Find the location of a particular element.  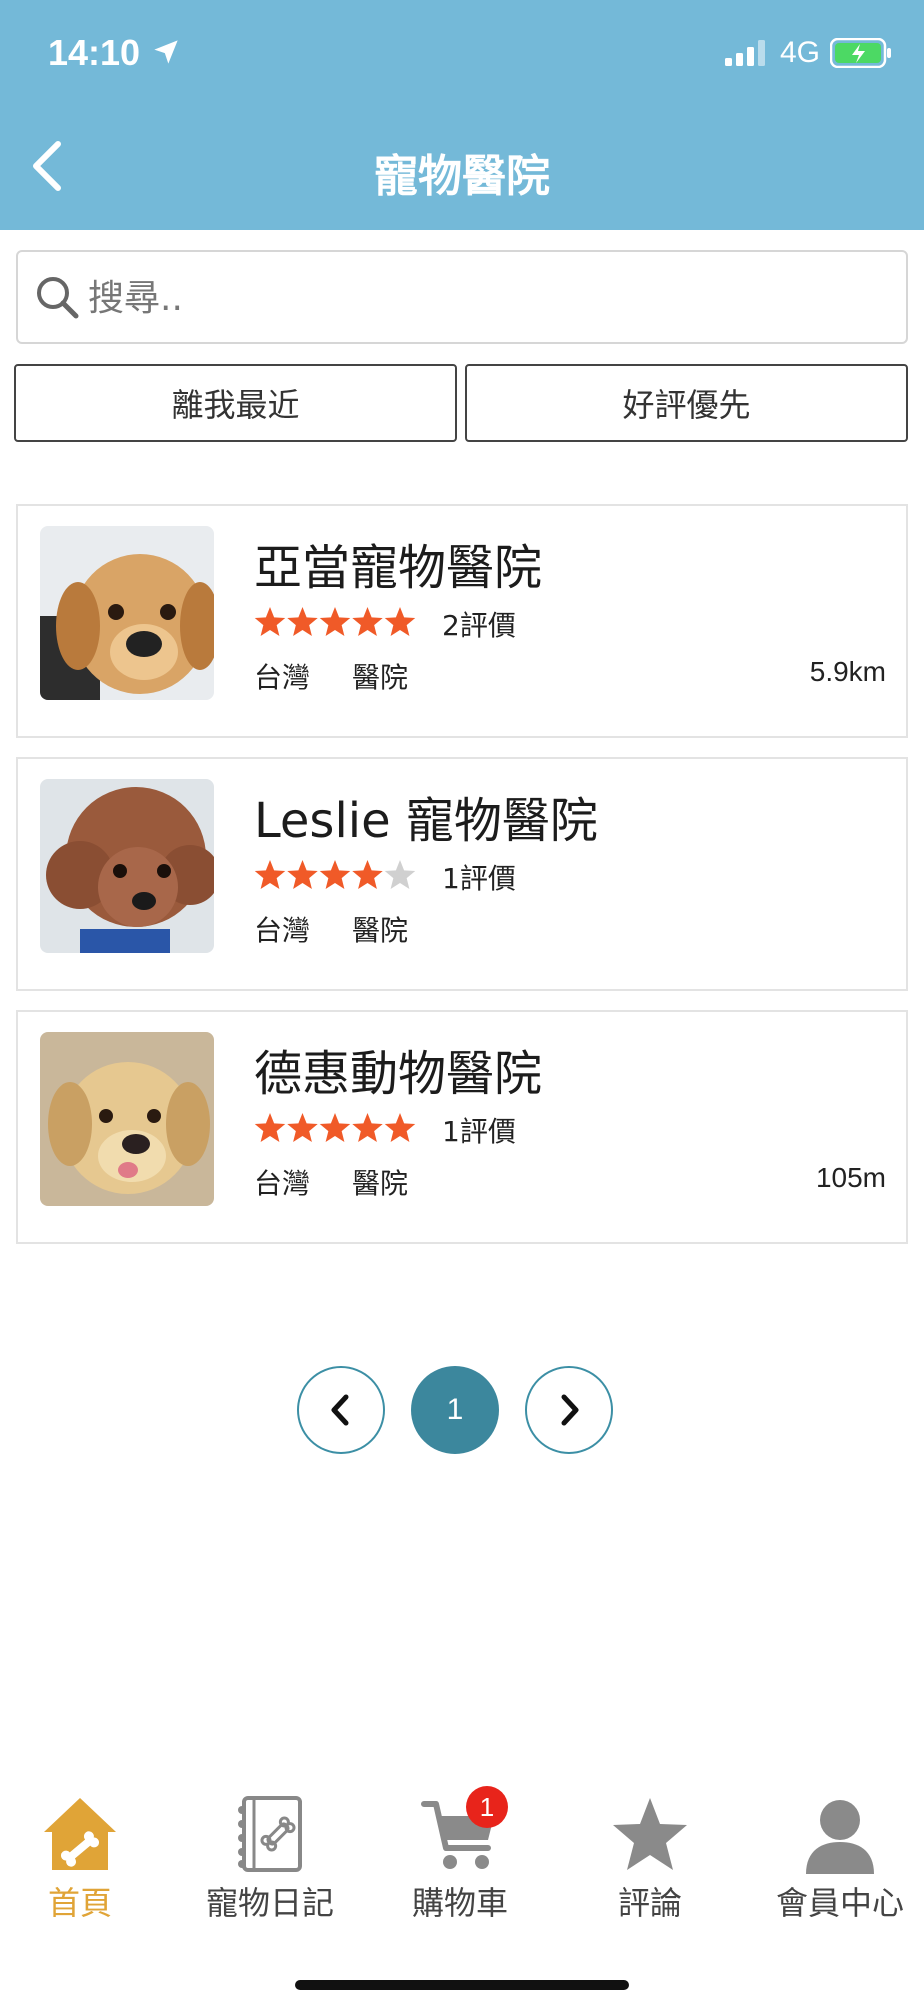

clinic-name: 德惠動物醫院 is located at coordinates (398, 1074).